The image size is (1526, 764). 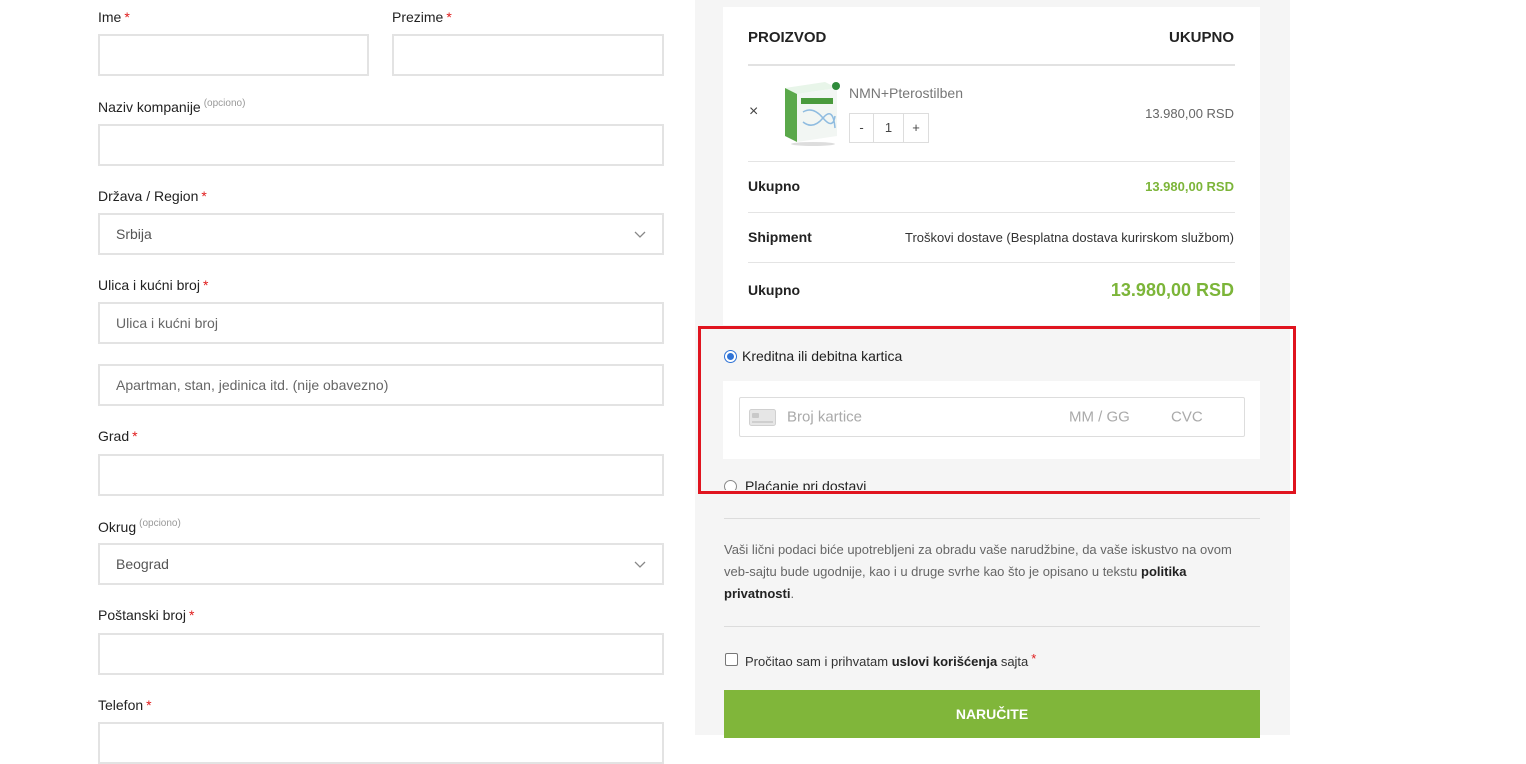 What do you see at coordinates (381, 323) in the screenshot?
I see `street-input: Ulica i kućni broj` at bounding box center [381, 323].